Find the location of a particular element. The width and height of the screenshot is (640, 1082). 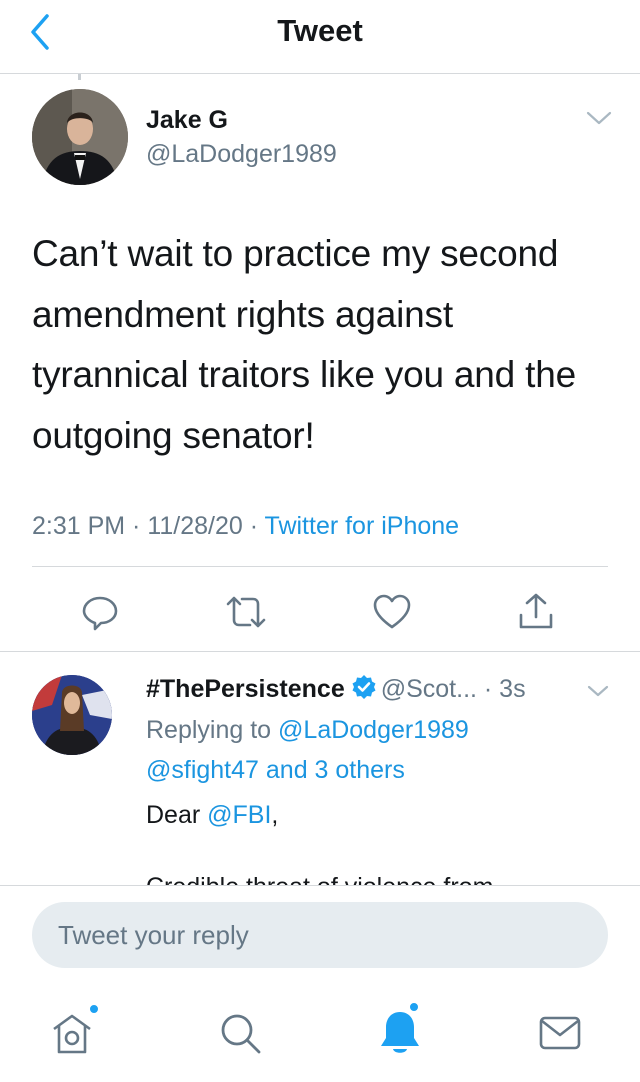

reply-options-button is located at coordinates (598, 691).